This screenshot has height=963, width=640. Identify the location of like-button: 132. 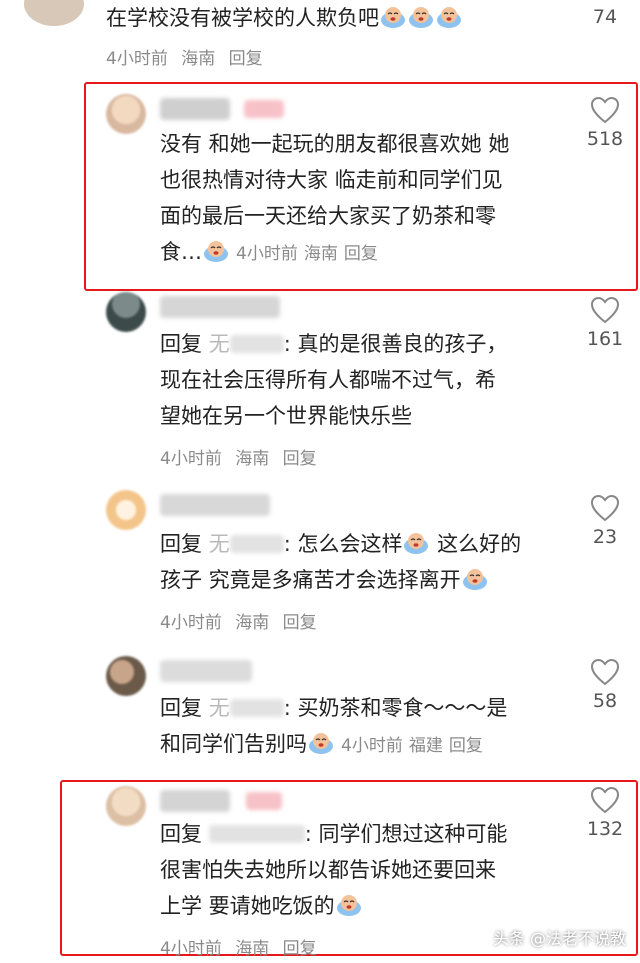
(605, 813).